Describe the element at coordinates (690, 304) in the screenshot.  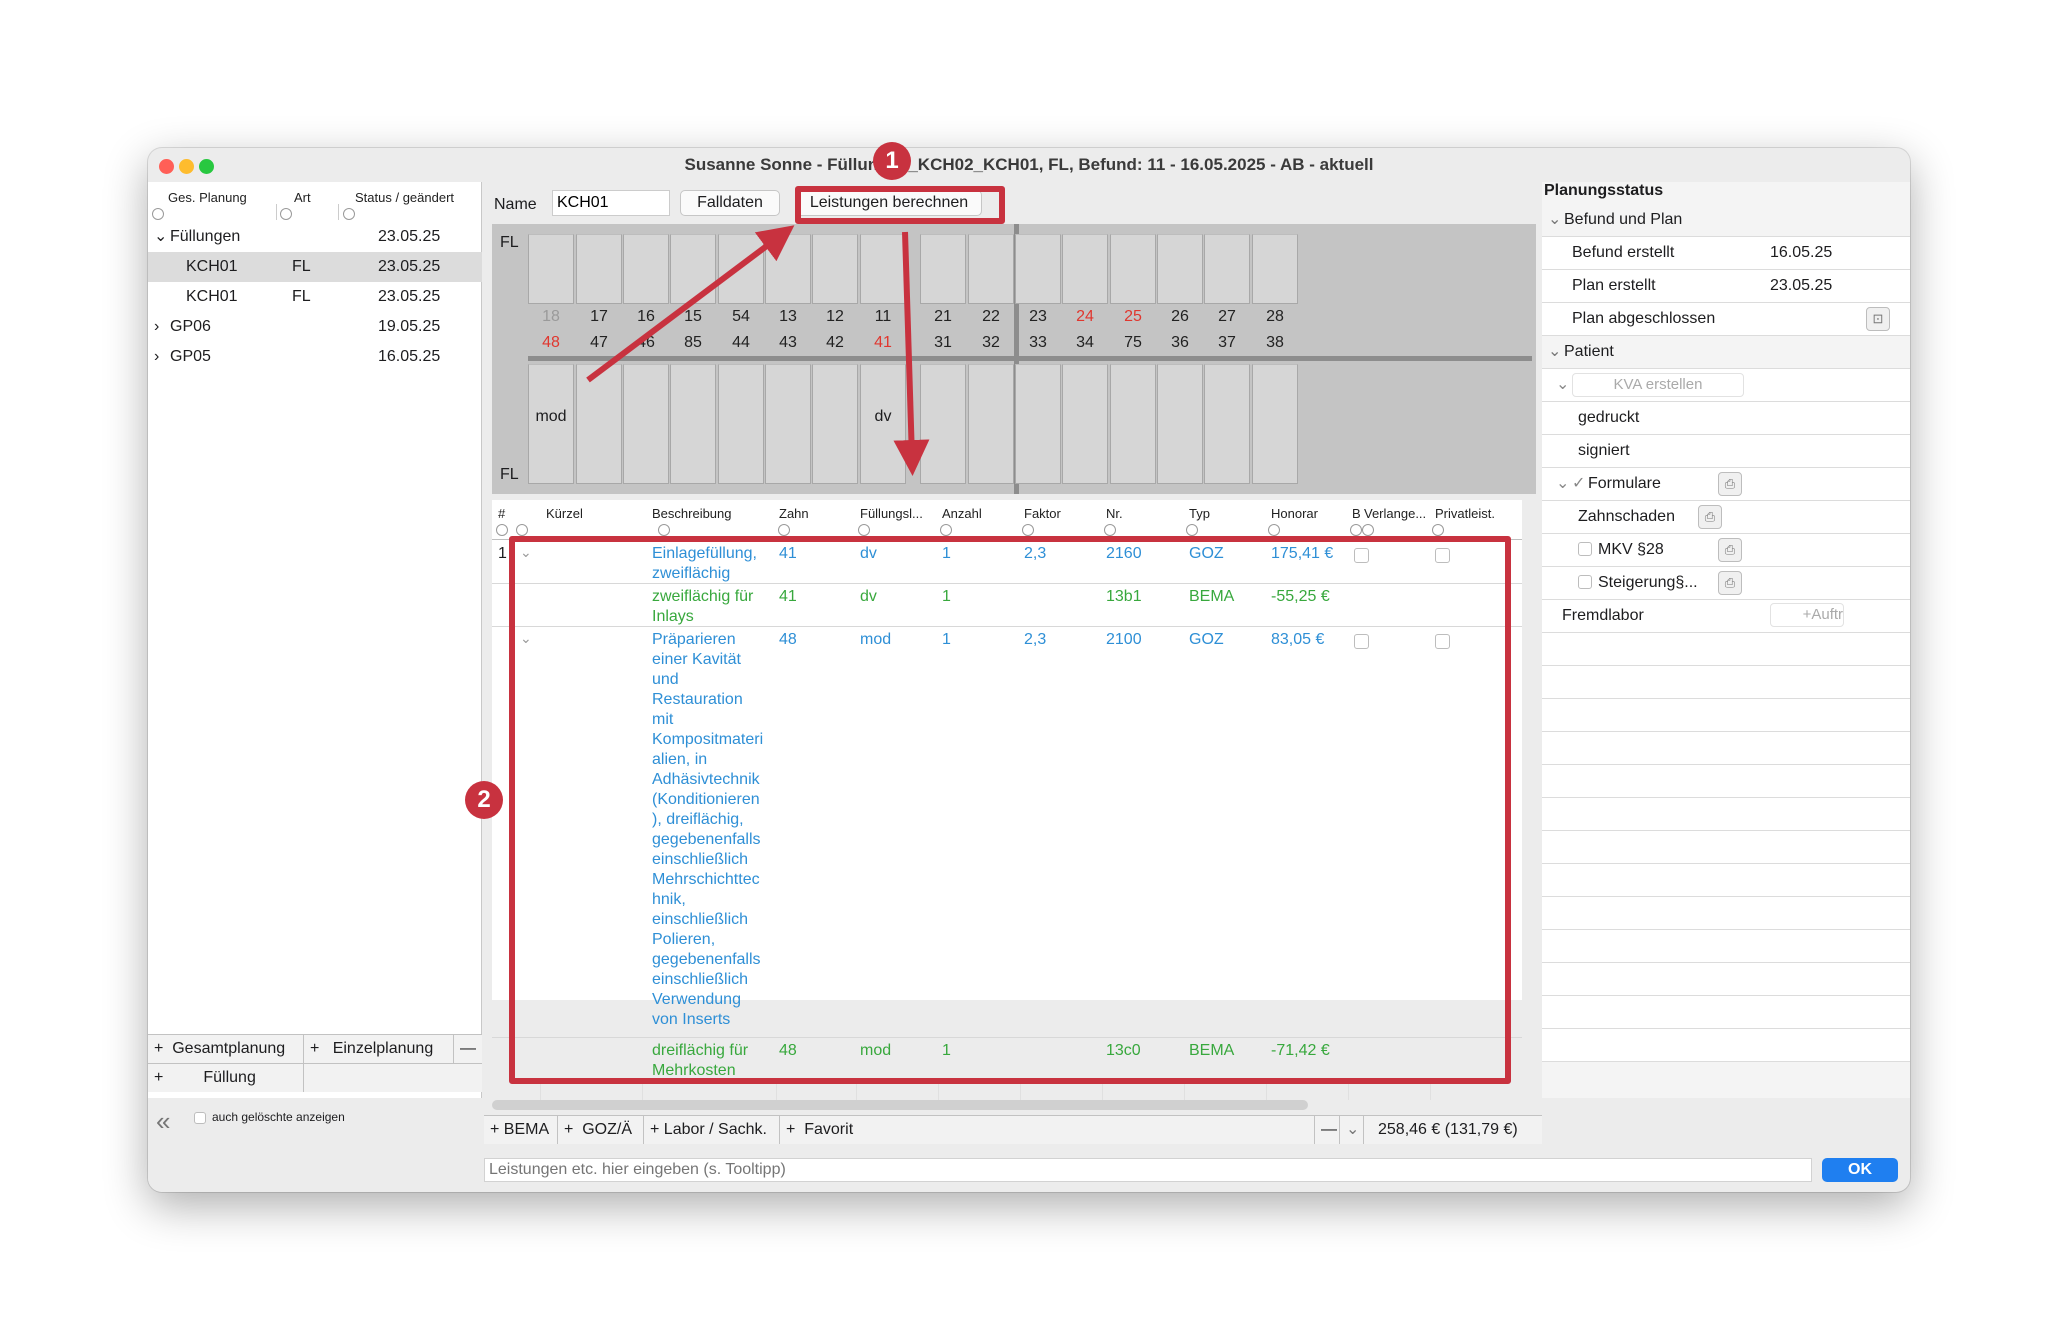
I see `arrow-to-button` at that location.